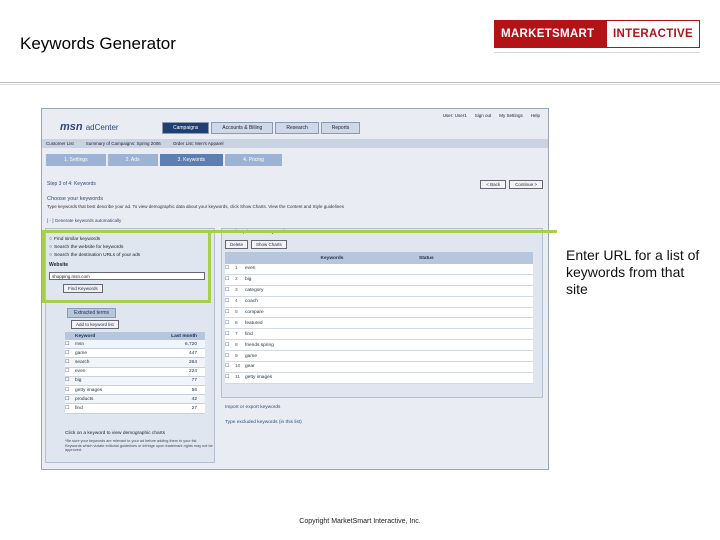 The image size is (720, 540). What do you see at coordinates (263, 422) in the screenshot?
I see `excluded-keywords-link: Type excluded keywords (in this list)` at bounding box center [263, 422].